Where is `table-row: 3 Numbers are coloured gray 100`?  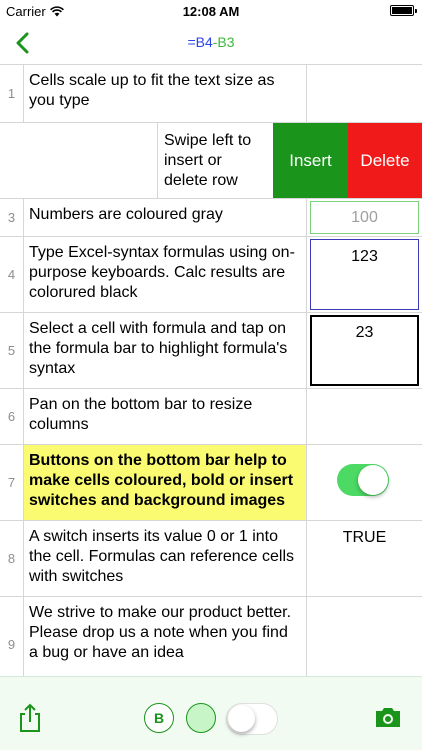 table-row: 3 Numbers are coloured gray 100 is located at coordinates (211, 218).